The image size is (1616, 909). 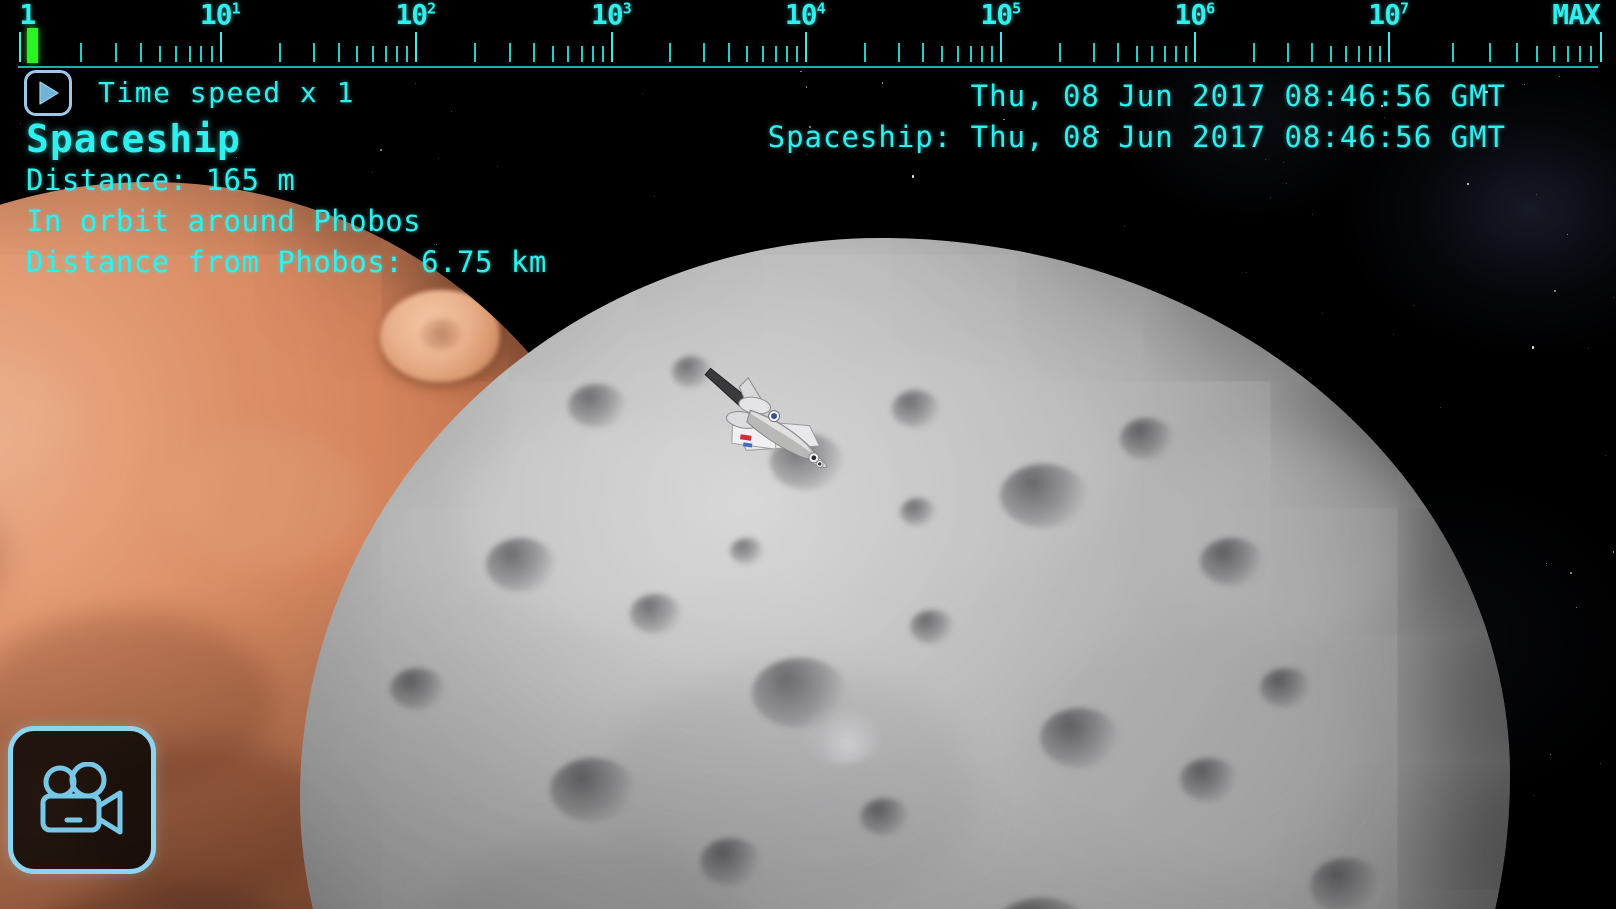 I want to click on time-scale-label-8: MAX, so click(x=1576, y=15).